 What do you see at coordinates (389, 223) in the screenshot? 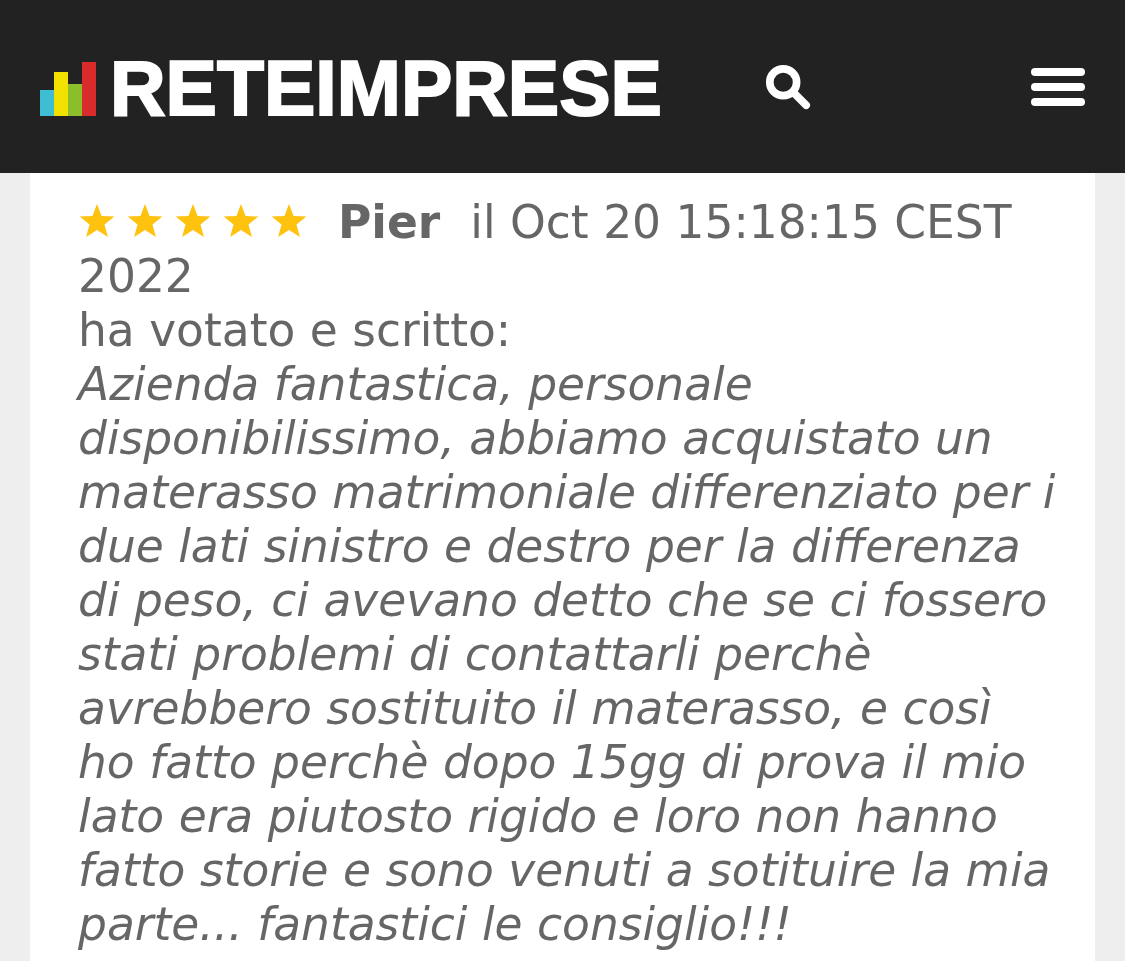
I see `review-author: Pier` at bounding box center [389, 223].